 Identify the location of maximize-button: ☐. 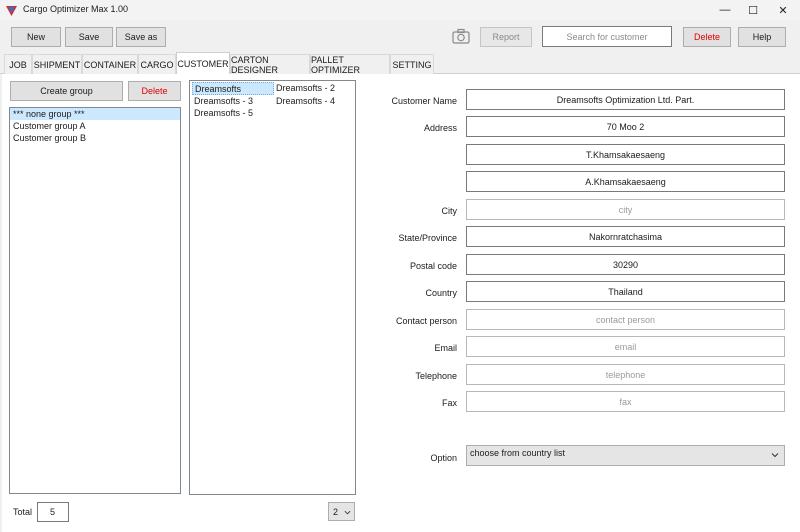
(753, 10).